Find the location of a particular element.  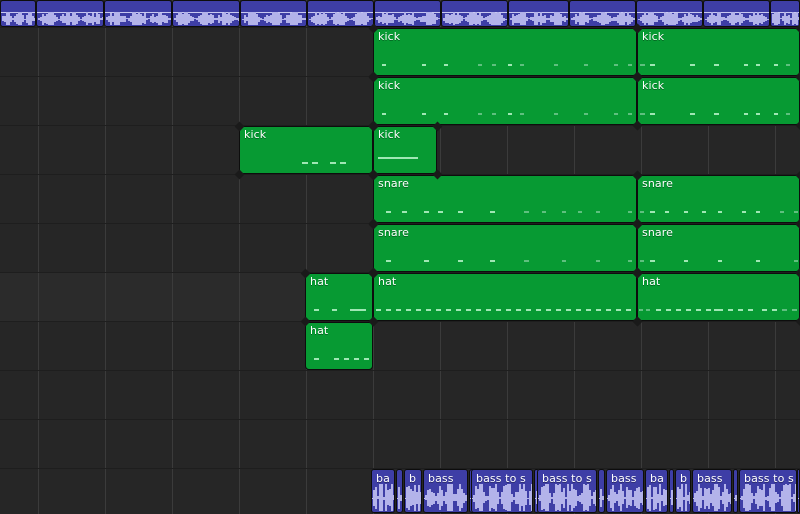

audio-clip-b11 is located at coordinates (671, 491).